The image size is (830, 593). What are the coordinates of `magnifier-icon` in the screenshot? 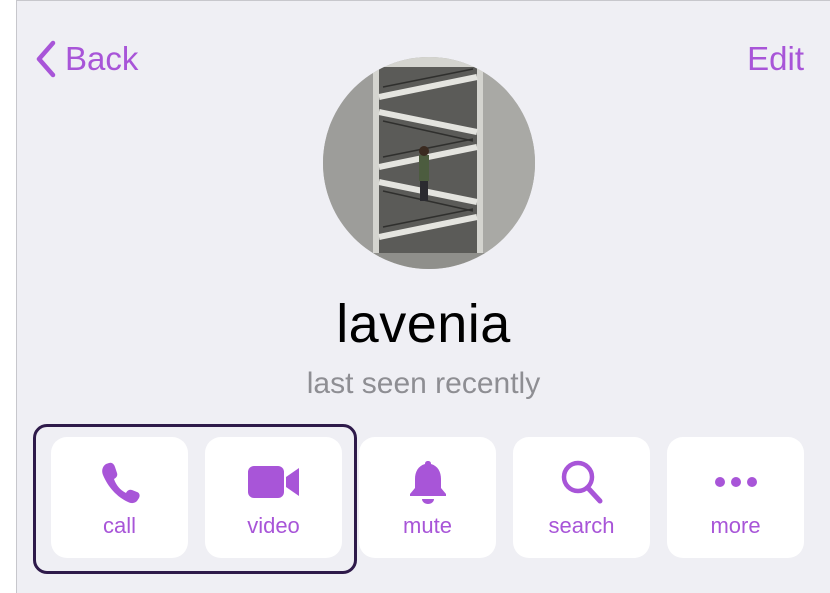 It's located at (581, 482).